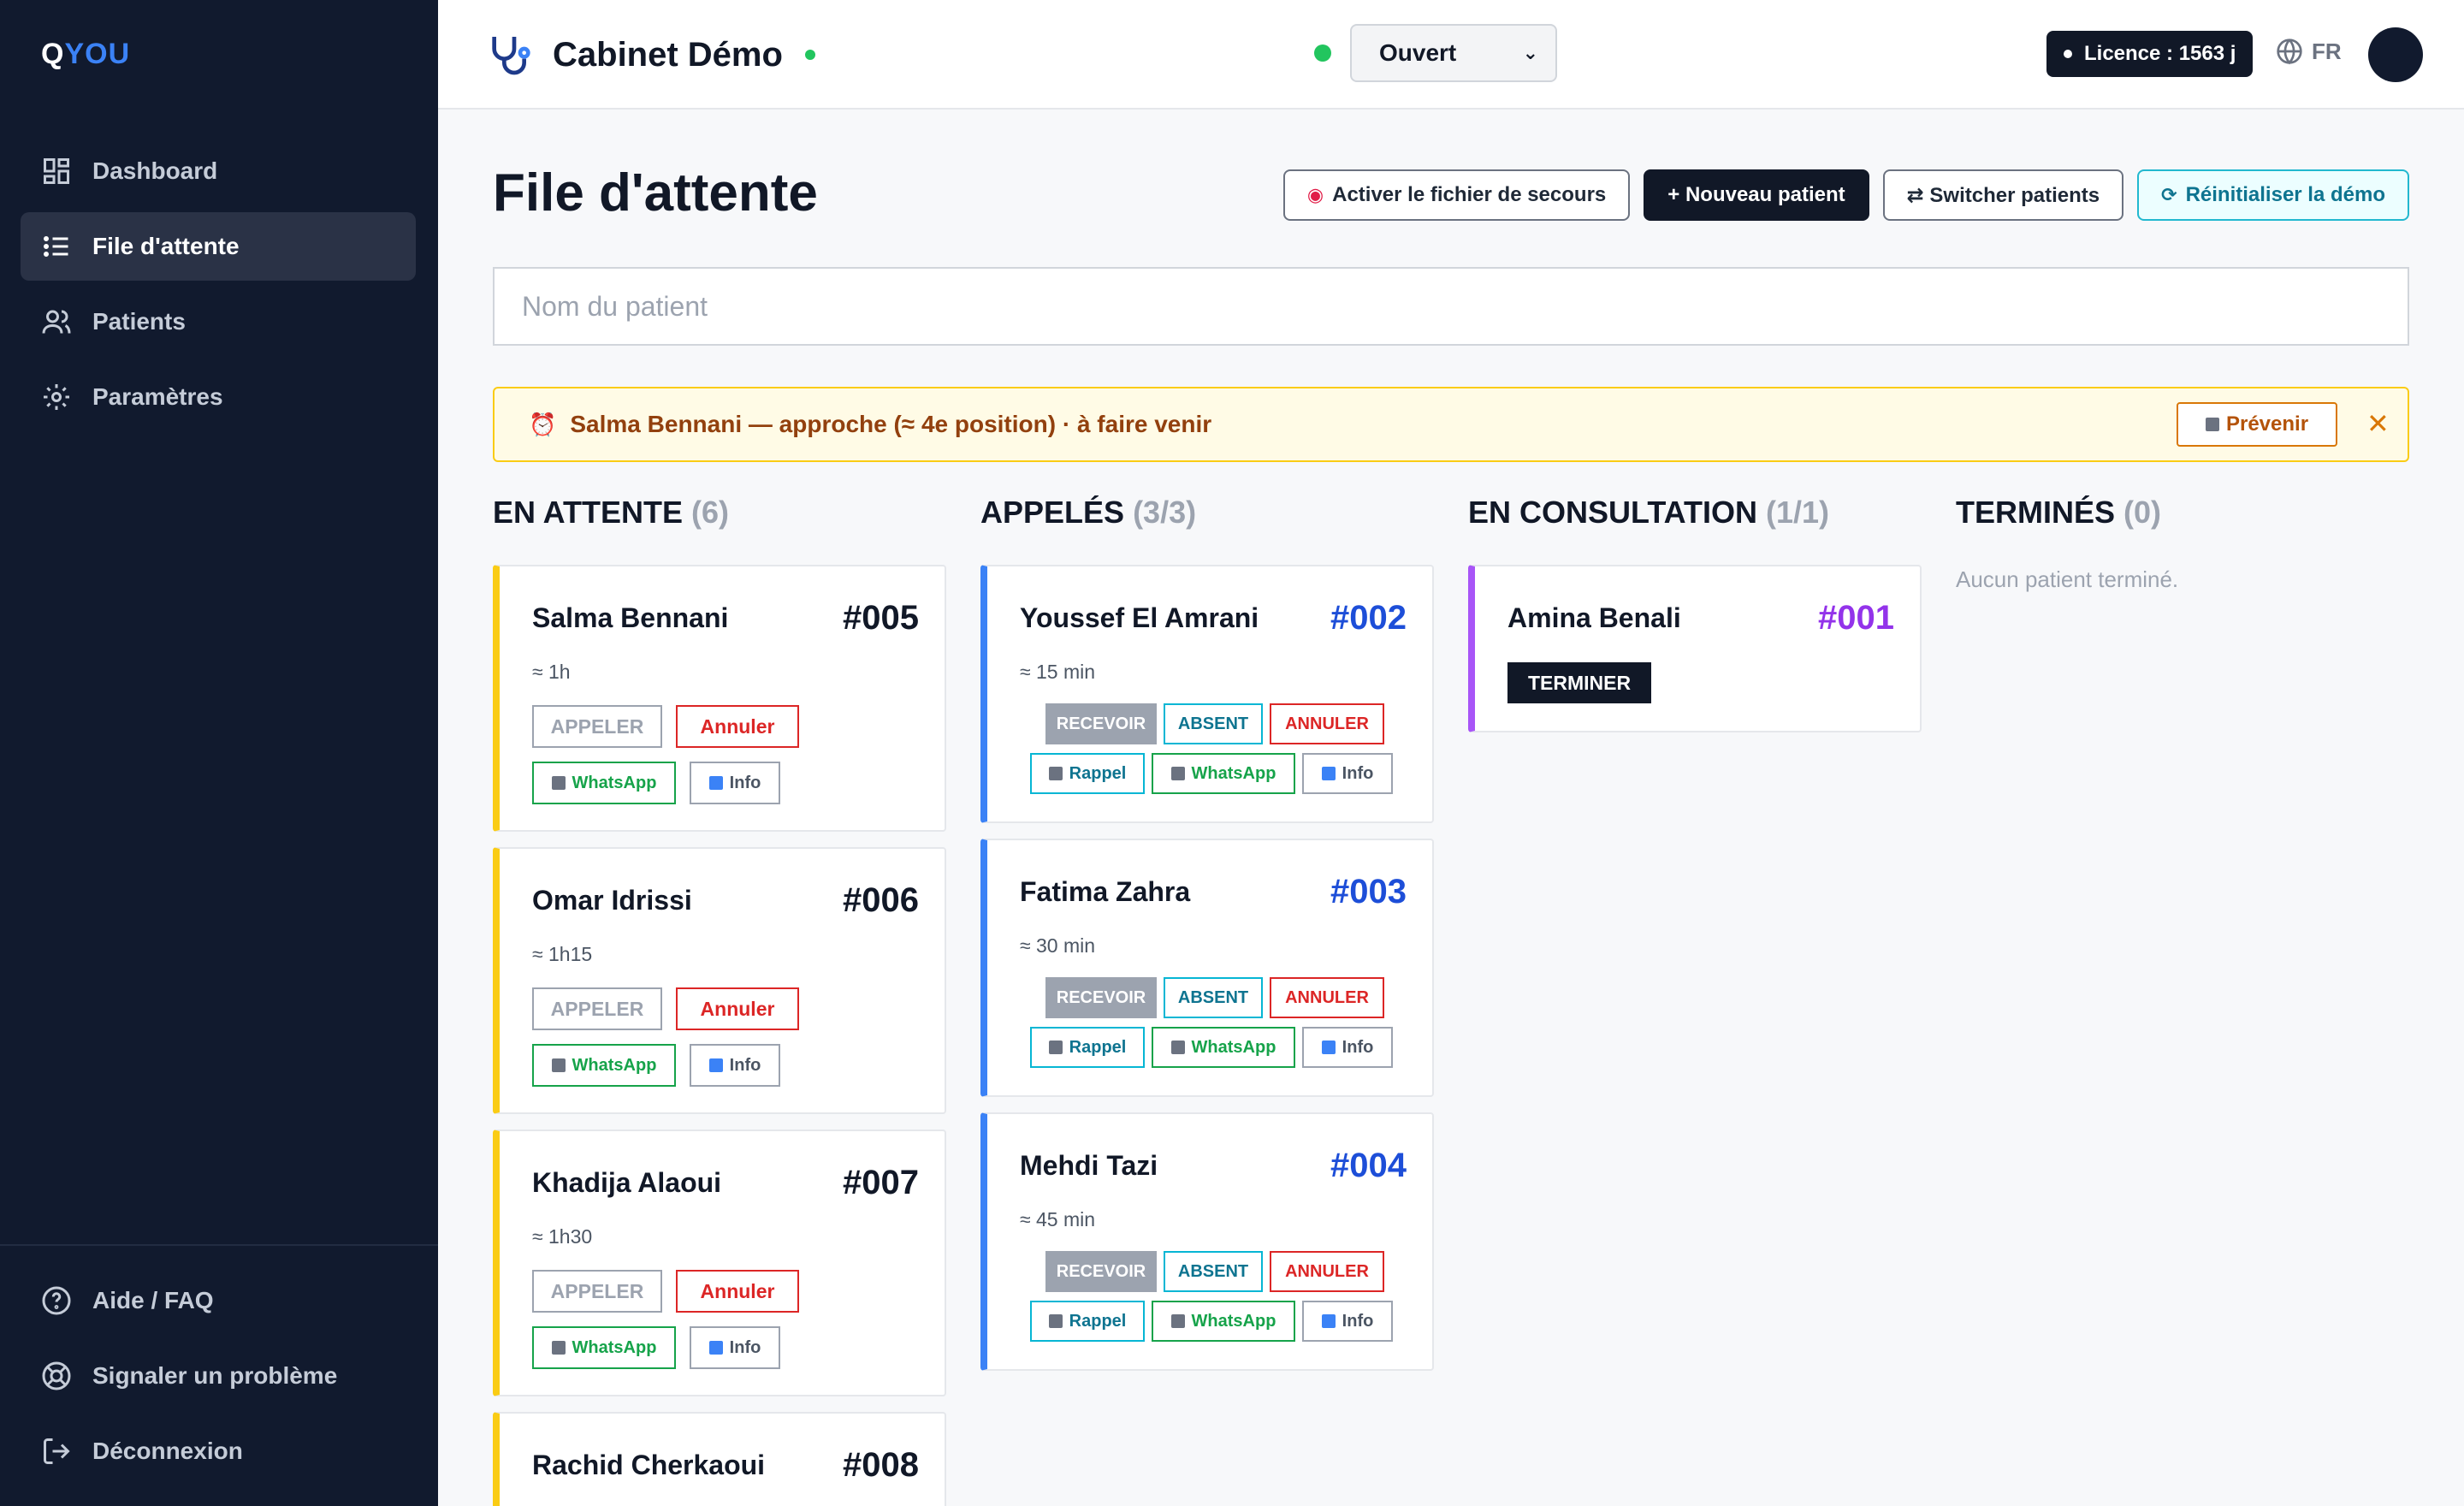  Describe the element at coordinates (2003, 195) in the screenshot. I see `switch-patients-button: ⇄ Switcher patients` at that location.